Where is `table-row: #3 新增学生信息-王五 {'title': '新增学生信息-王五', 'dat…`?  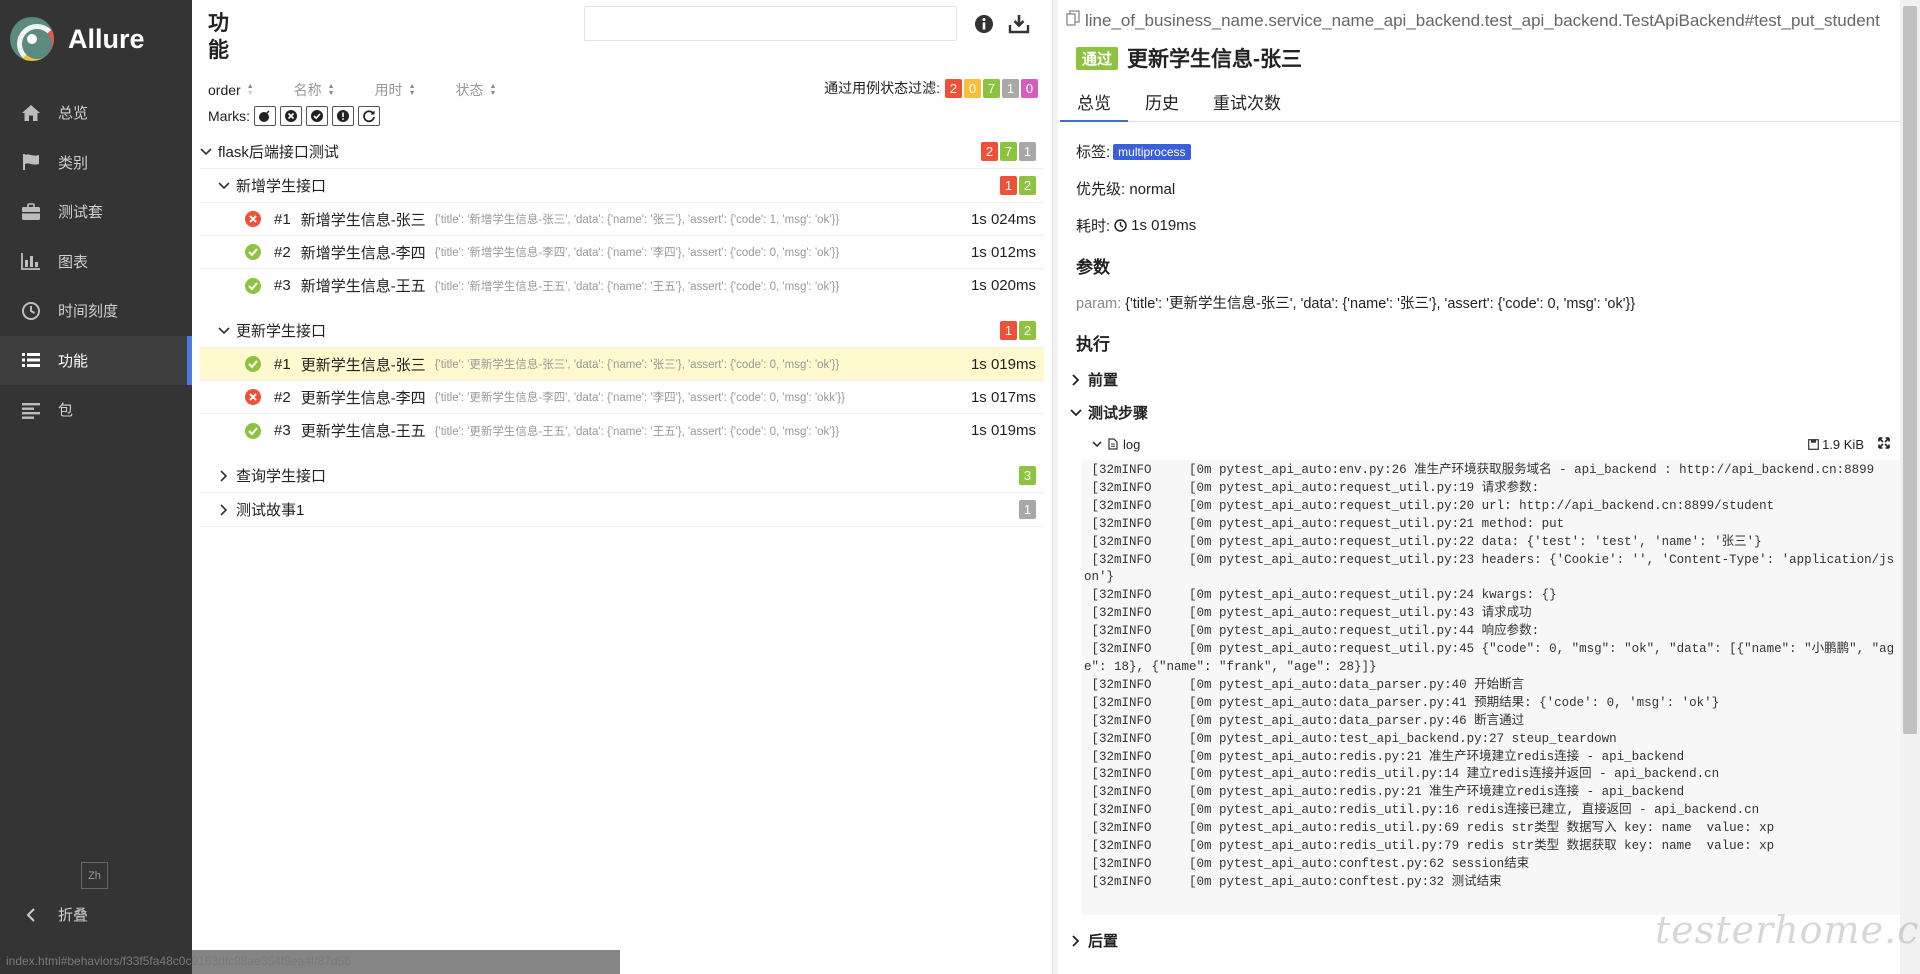 table-row: #3 新增学生信息-王五 {'title': '新增学生信息-王五', 'dat… is located at coordinates (622, 285).